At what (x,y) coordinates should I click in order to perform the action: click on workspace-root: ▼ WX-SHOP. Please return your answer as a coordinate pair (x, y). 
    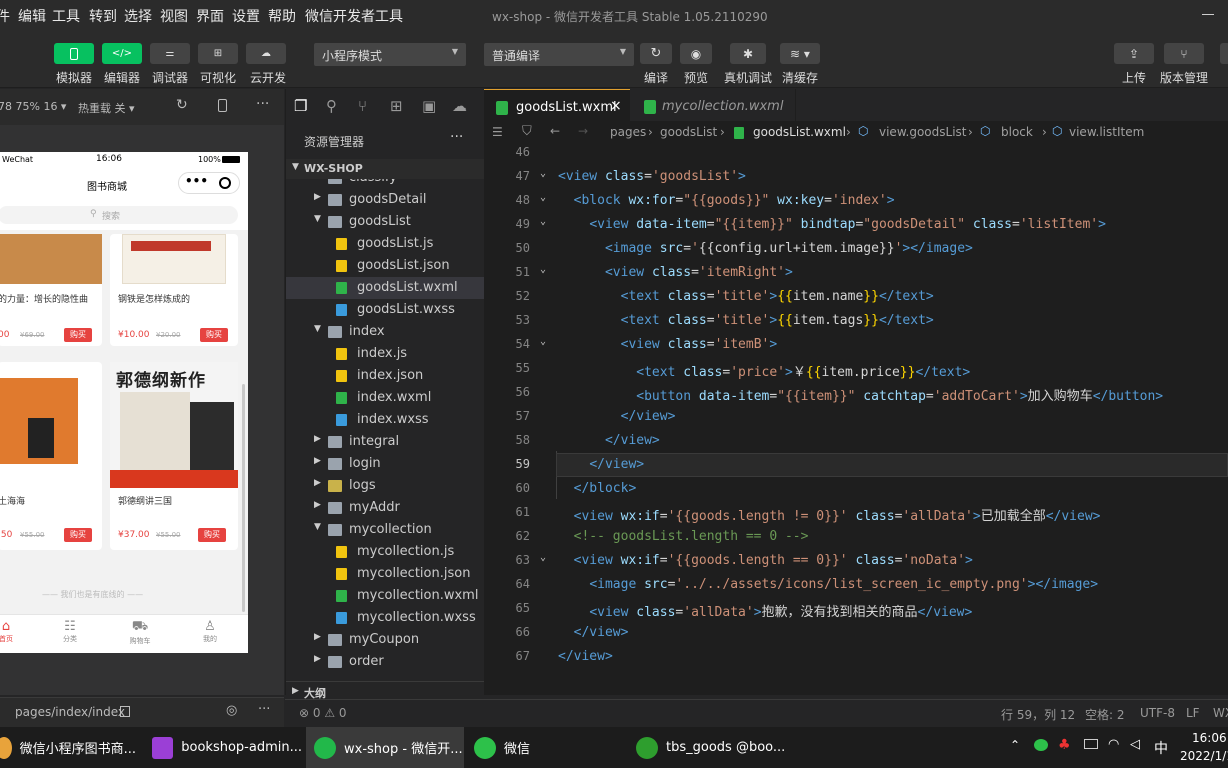
    Looking at the image, I should click on (385, 169).